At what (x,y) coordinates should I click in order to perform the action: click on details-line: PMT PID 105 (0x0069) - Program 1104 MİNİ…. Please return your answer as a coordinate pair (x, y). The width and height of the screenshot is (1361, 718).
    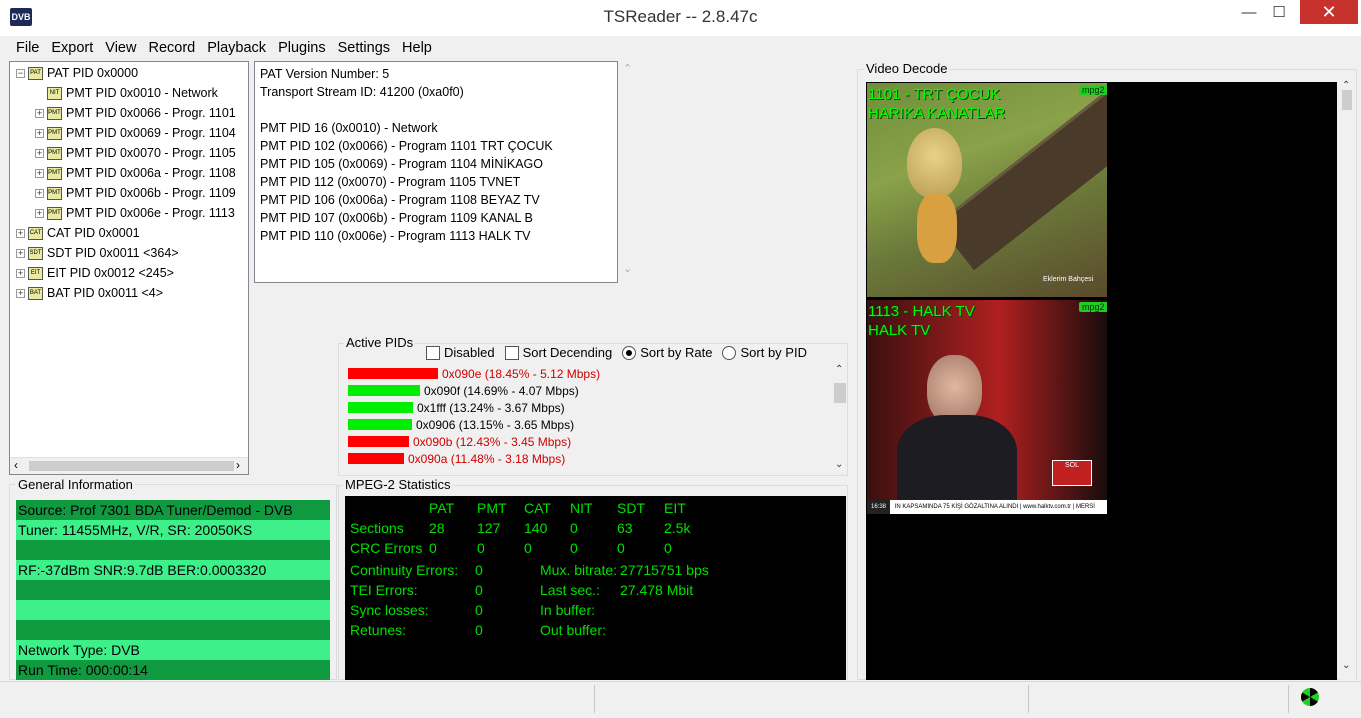
    Looking at the image, I should click on (401, 164).